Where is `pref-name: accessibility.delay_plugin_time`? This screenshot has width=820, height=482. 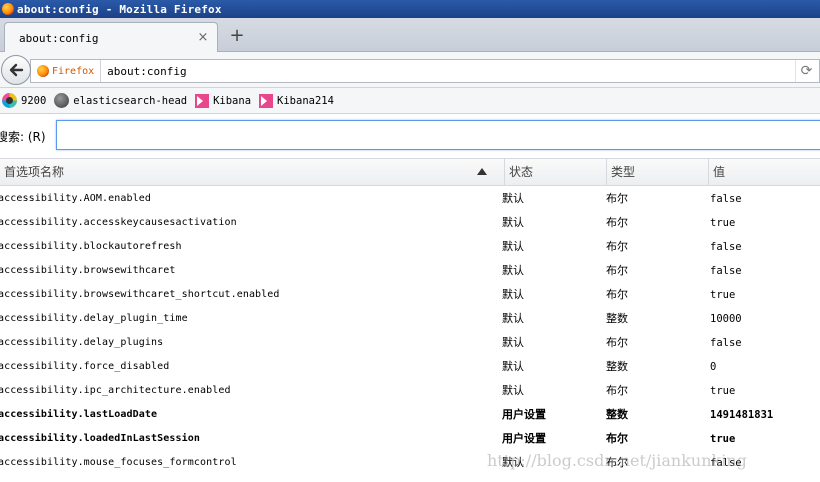 pref-name: accessibility.delay_plugin_time is located at coordinates (94, 318).